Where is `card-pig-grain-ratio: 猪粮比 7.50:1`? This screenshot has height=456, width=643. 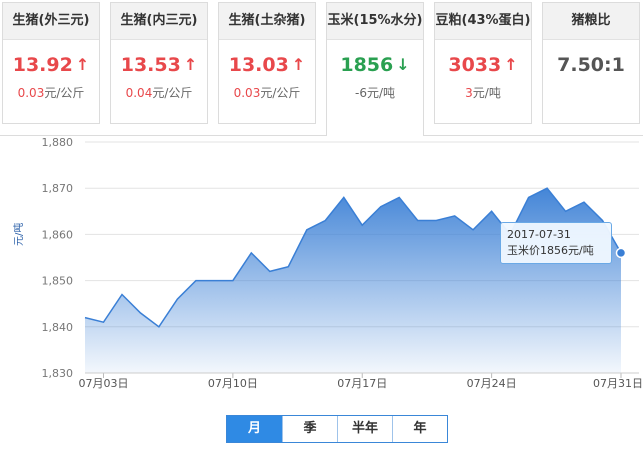 card-pig-grain-ratio: 猪粮比 7.50:1 is located at coordinates (591, 63).